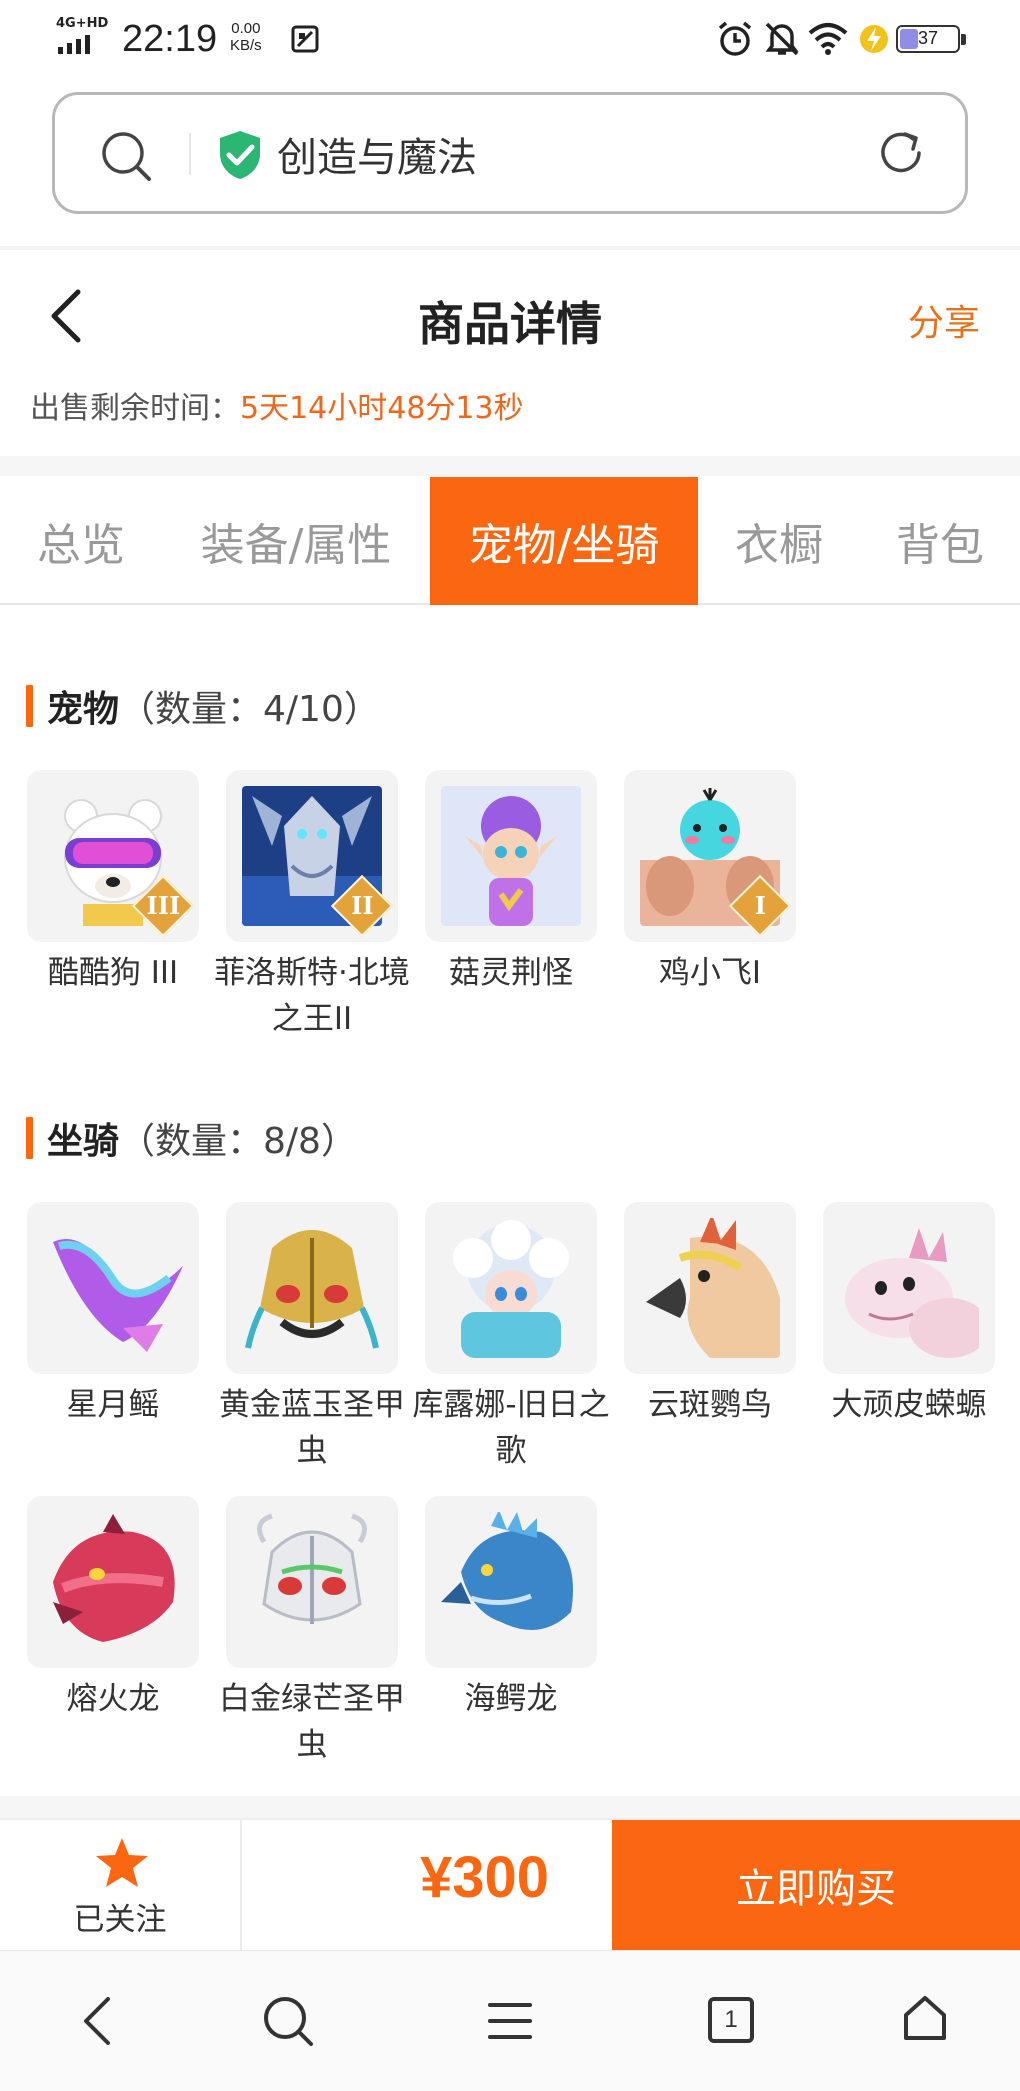  Describe the element at coordinates (940, 541) in the screenshot. I see `tab-backpack: 背包` at that location.